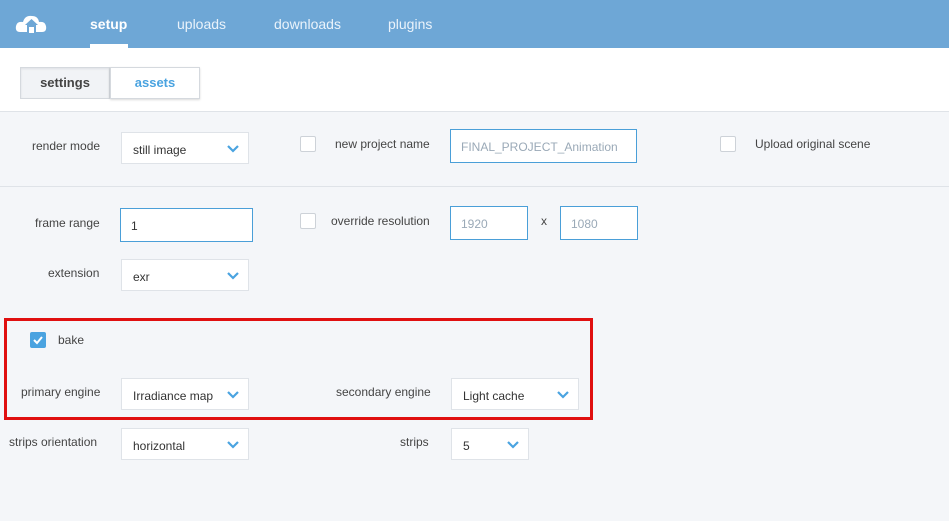 This screenshot has width=949, height=521. Describe the element at coordinates (489, 223) in the screenshot. I see `resolution-width-input: 1920` at that location.